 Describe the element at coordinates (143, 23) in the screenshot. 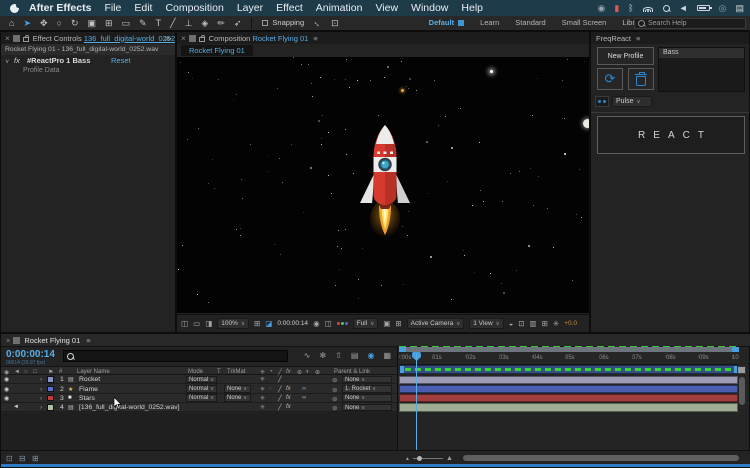

I see `pen-tool-icon: ✎` at that location.